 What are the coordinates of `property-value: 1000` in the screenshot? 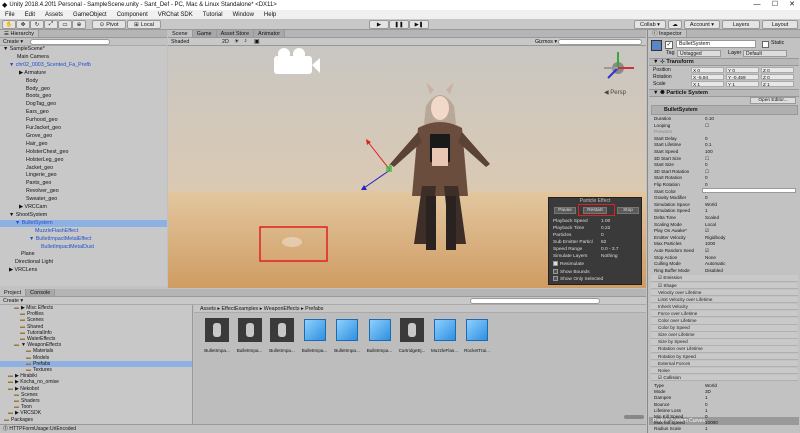 It's located at (710, 244).